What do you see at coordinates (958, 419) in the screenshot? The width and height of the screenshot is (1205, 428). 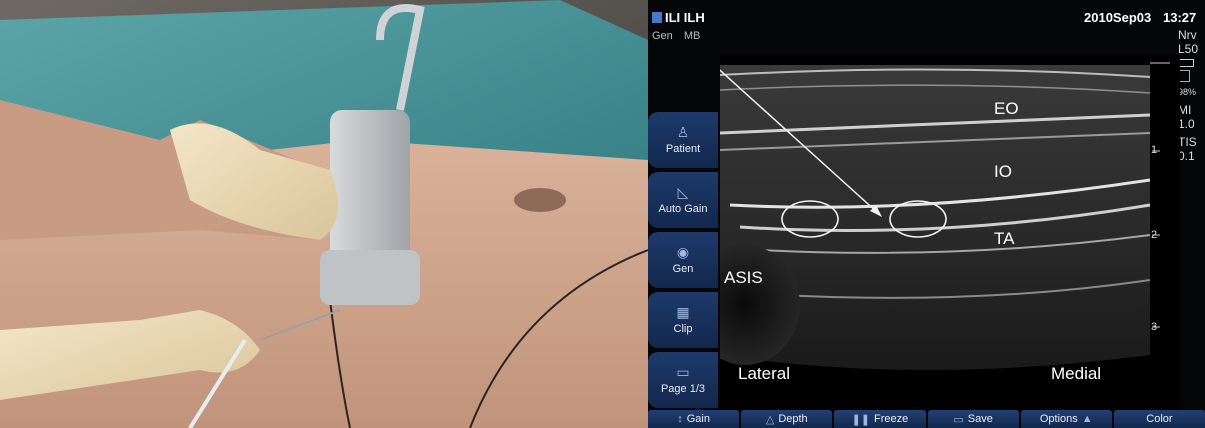 I see `save-icon: ▭` at bounding box center [958, 419].